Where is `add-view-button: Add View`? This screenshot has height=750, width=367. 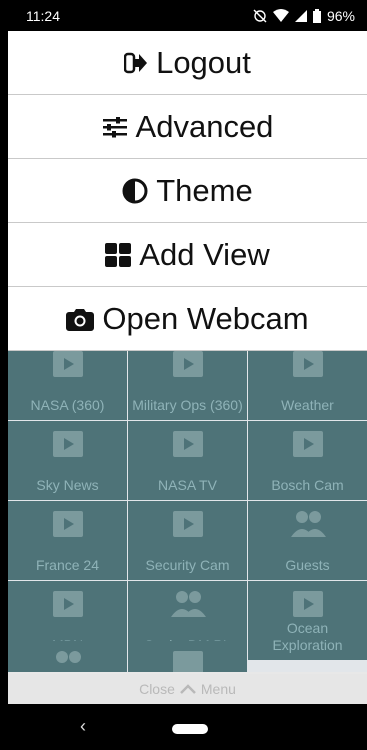 add-view-button: Add View is located at coordinates (187, 255).